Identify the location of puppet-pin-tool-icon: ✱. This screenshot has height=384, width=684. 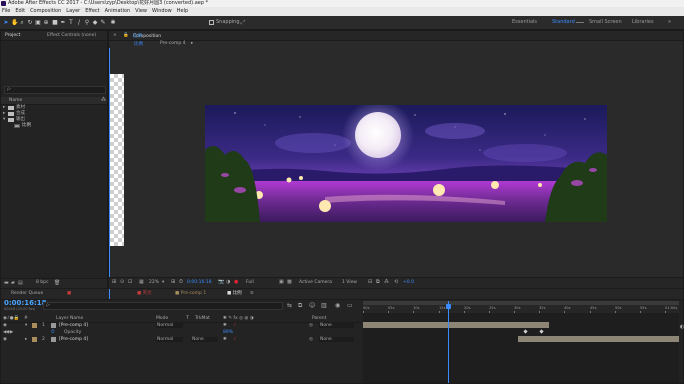
(113, 22).